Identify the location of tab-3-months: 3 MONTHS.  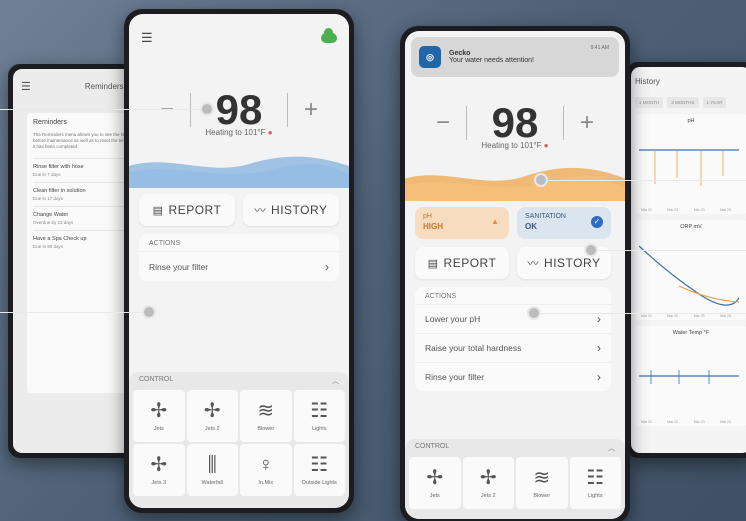
(683, 102).